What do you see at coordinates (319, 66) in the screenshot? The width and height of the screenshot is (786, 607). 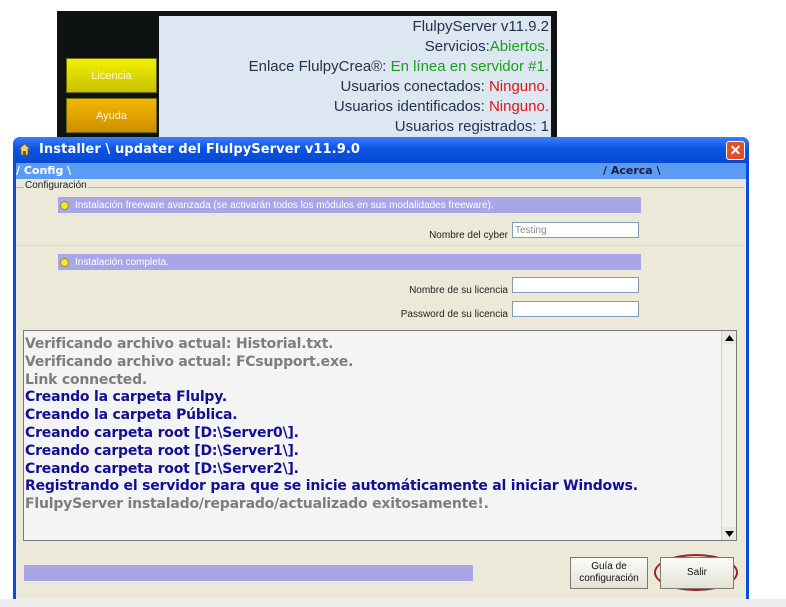 I see `status-text: Enlace FlulpyCrea®:` at bounding box center [319, 66].